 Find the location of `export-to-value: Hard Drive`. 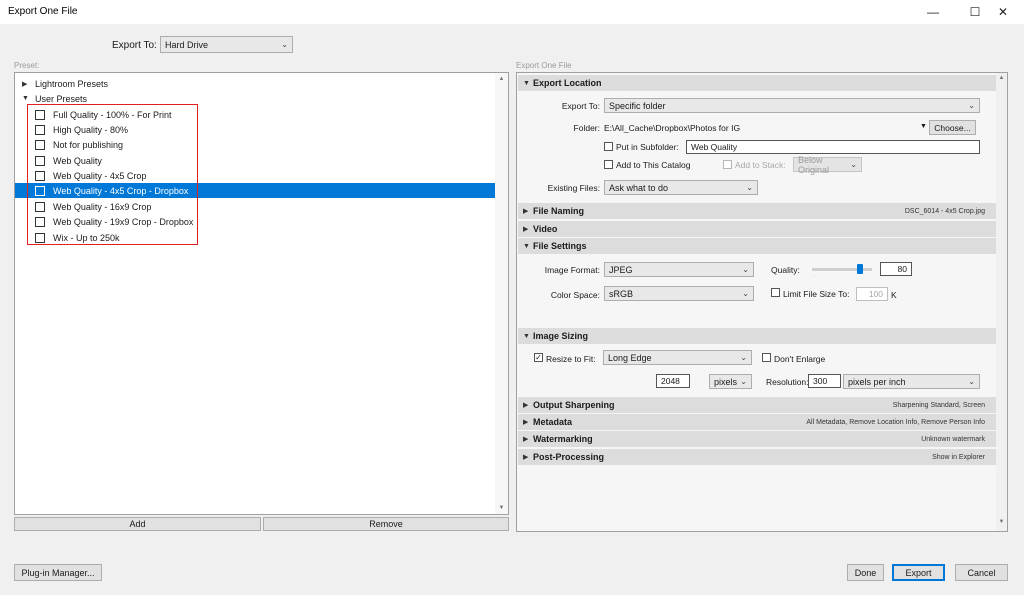

export-to-value: Hard Drive is located at coordinates (187, 44).